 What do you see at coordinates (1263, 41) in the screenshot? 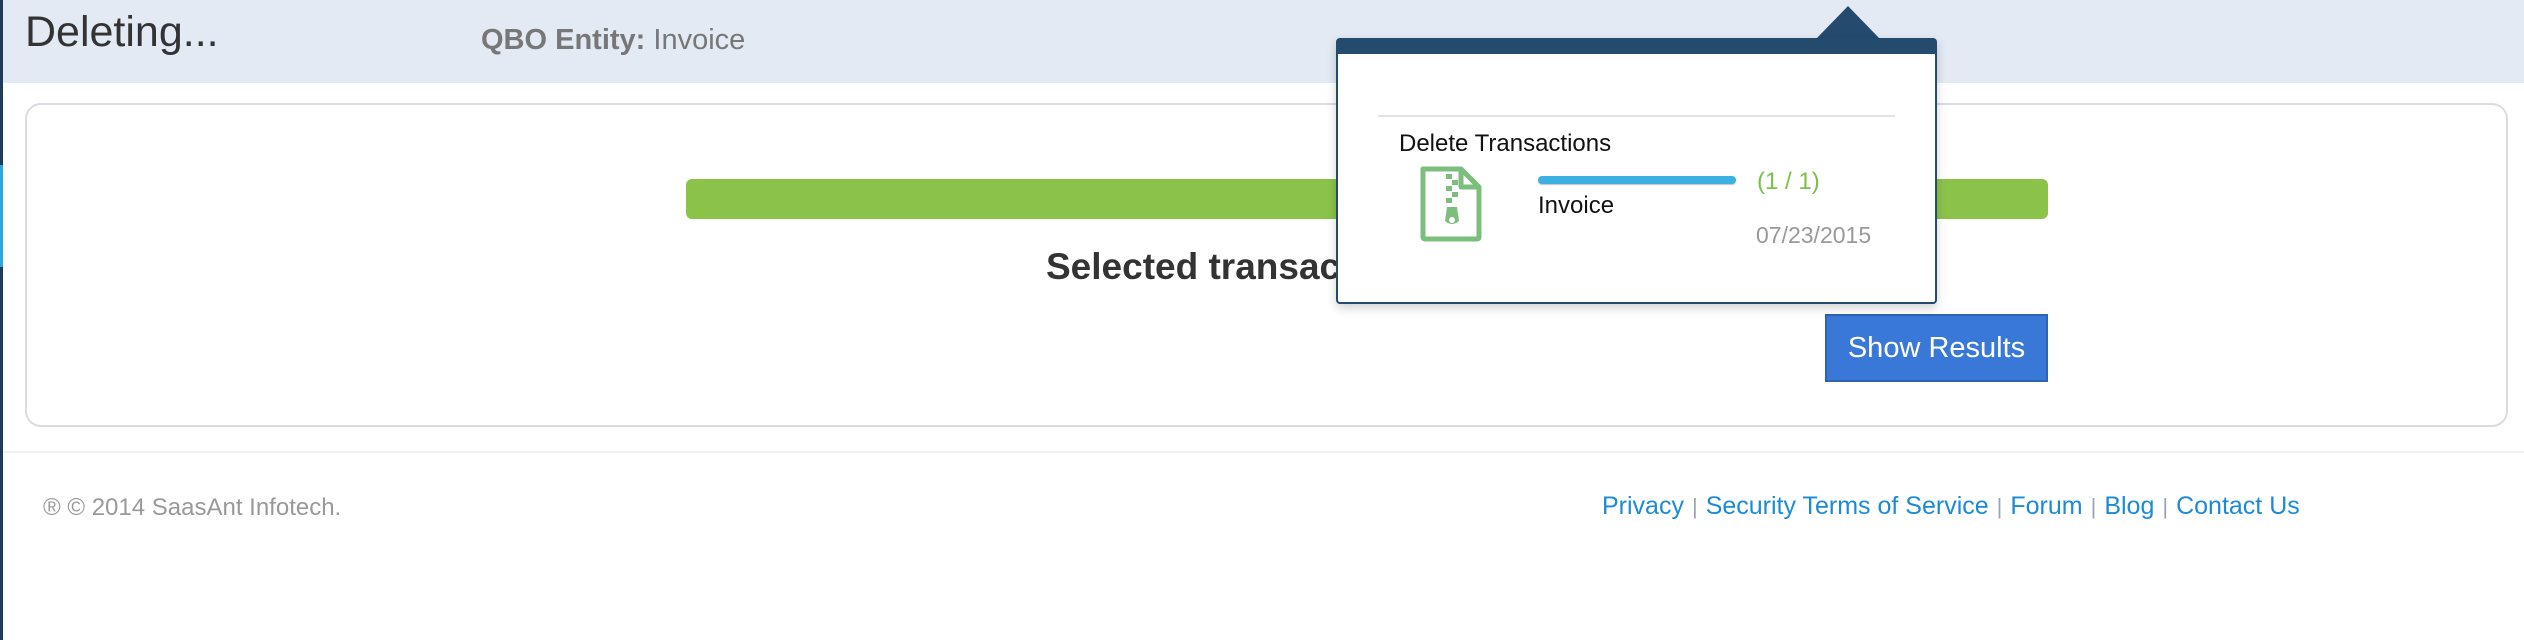
I see `page-header: Deleting... QBO Entity: Invoice` at bounding box center [1263, 41].